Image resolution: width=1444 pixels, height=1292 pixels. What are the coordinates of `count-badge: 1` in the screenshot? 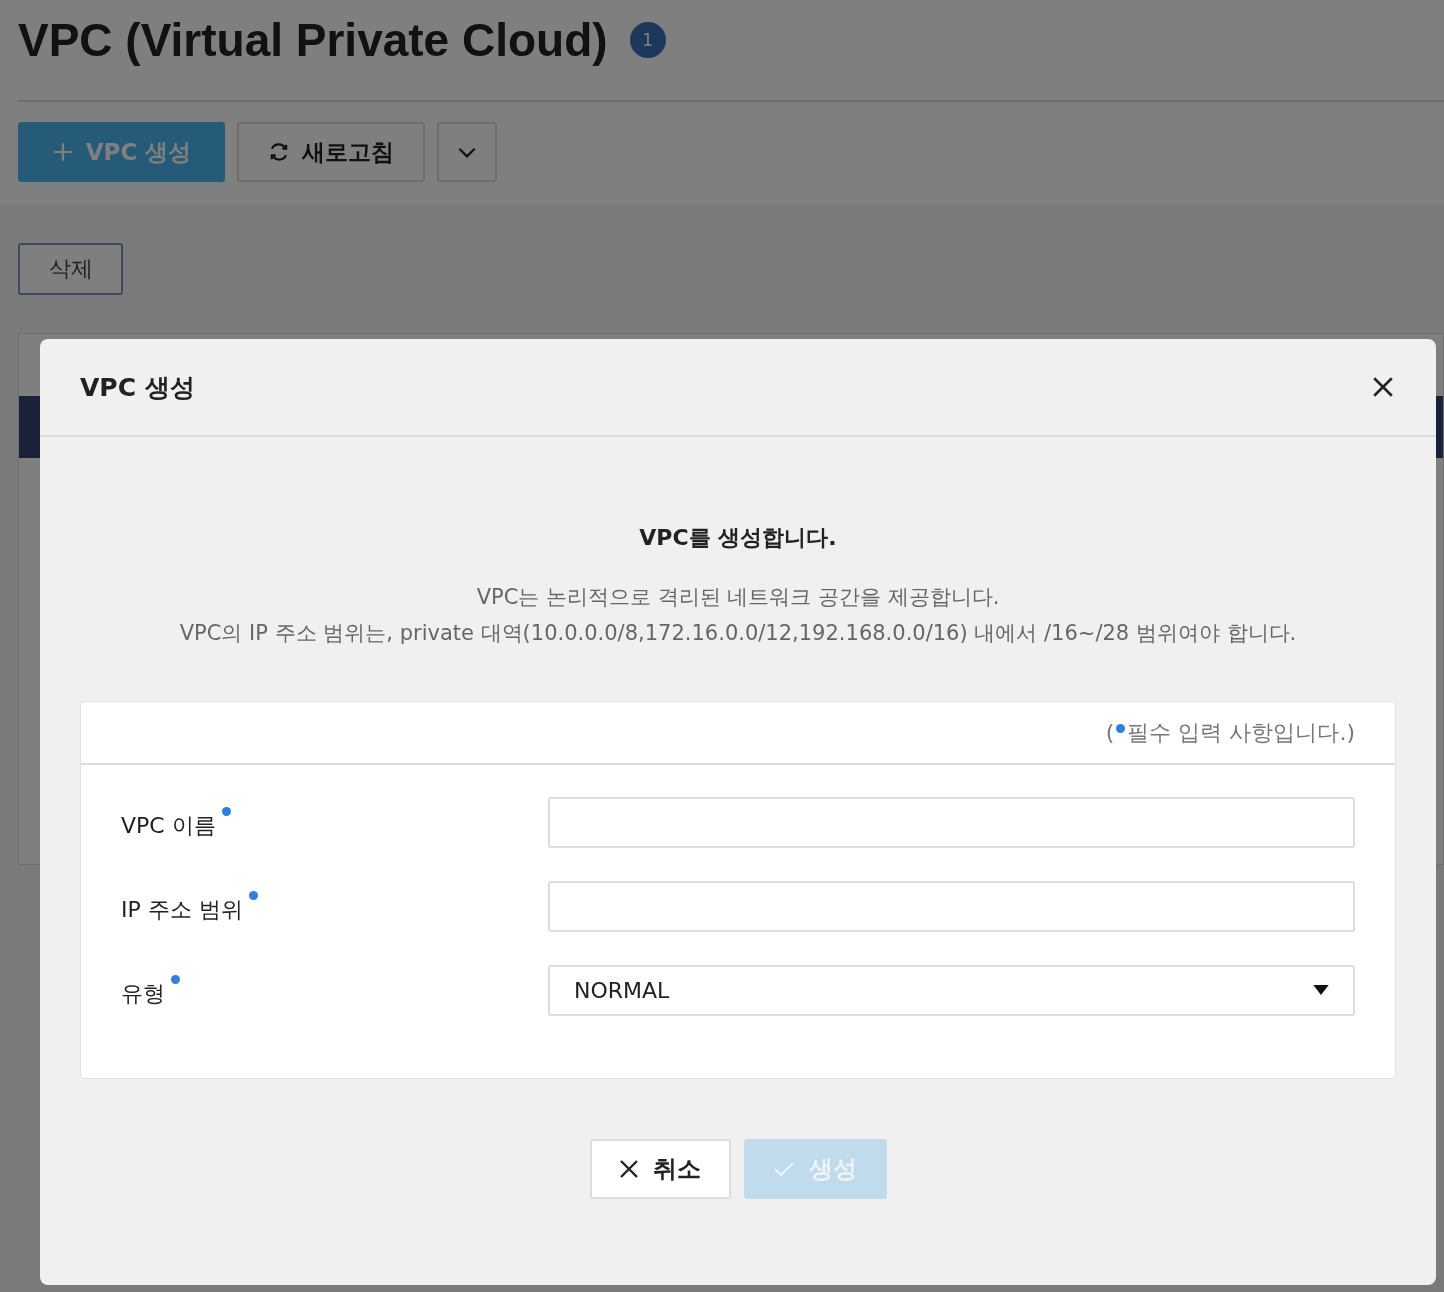 It's located at (647, 40).